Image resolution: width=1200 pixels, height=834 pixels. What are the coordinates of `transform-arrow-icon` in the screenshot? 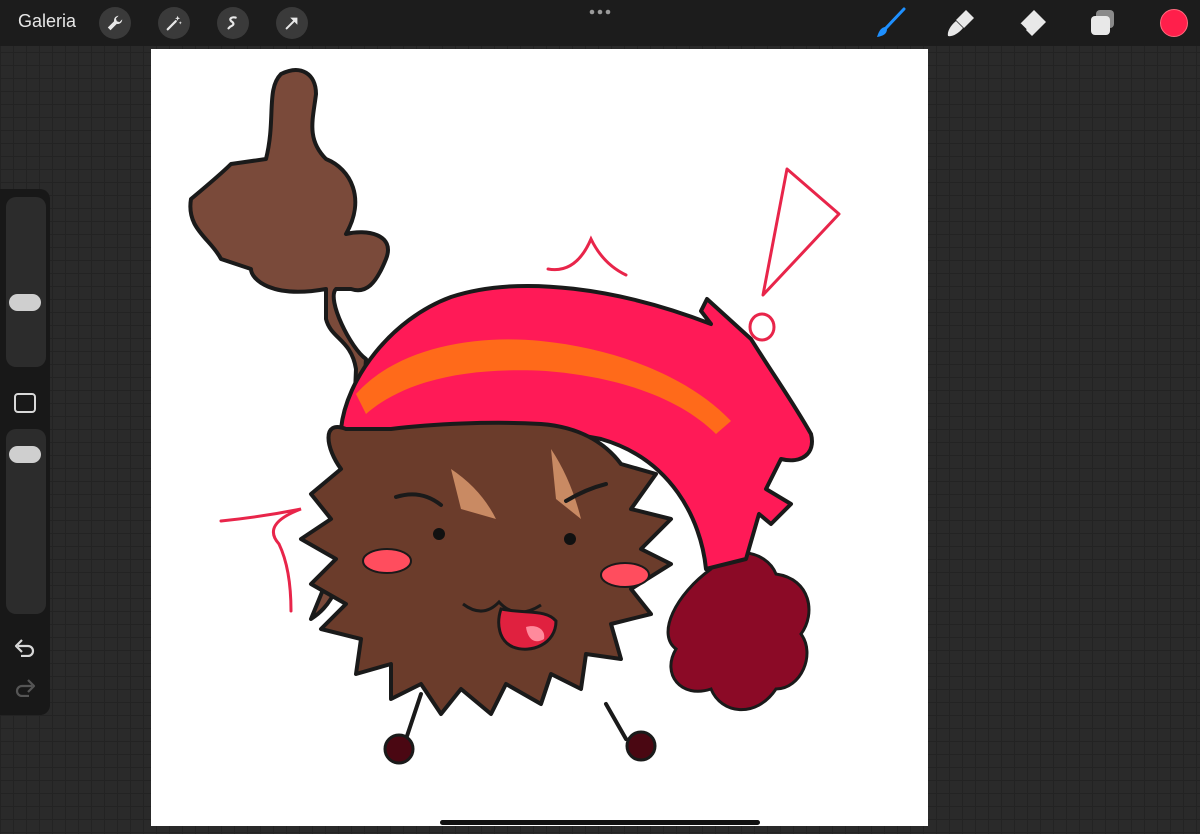 It's located at (292, 23).